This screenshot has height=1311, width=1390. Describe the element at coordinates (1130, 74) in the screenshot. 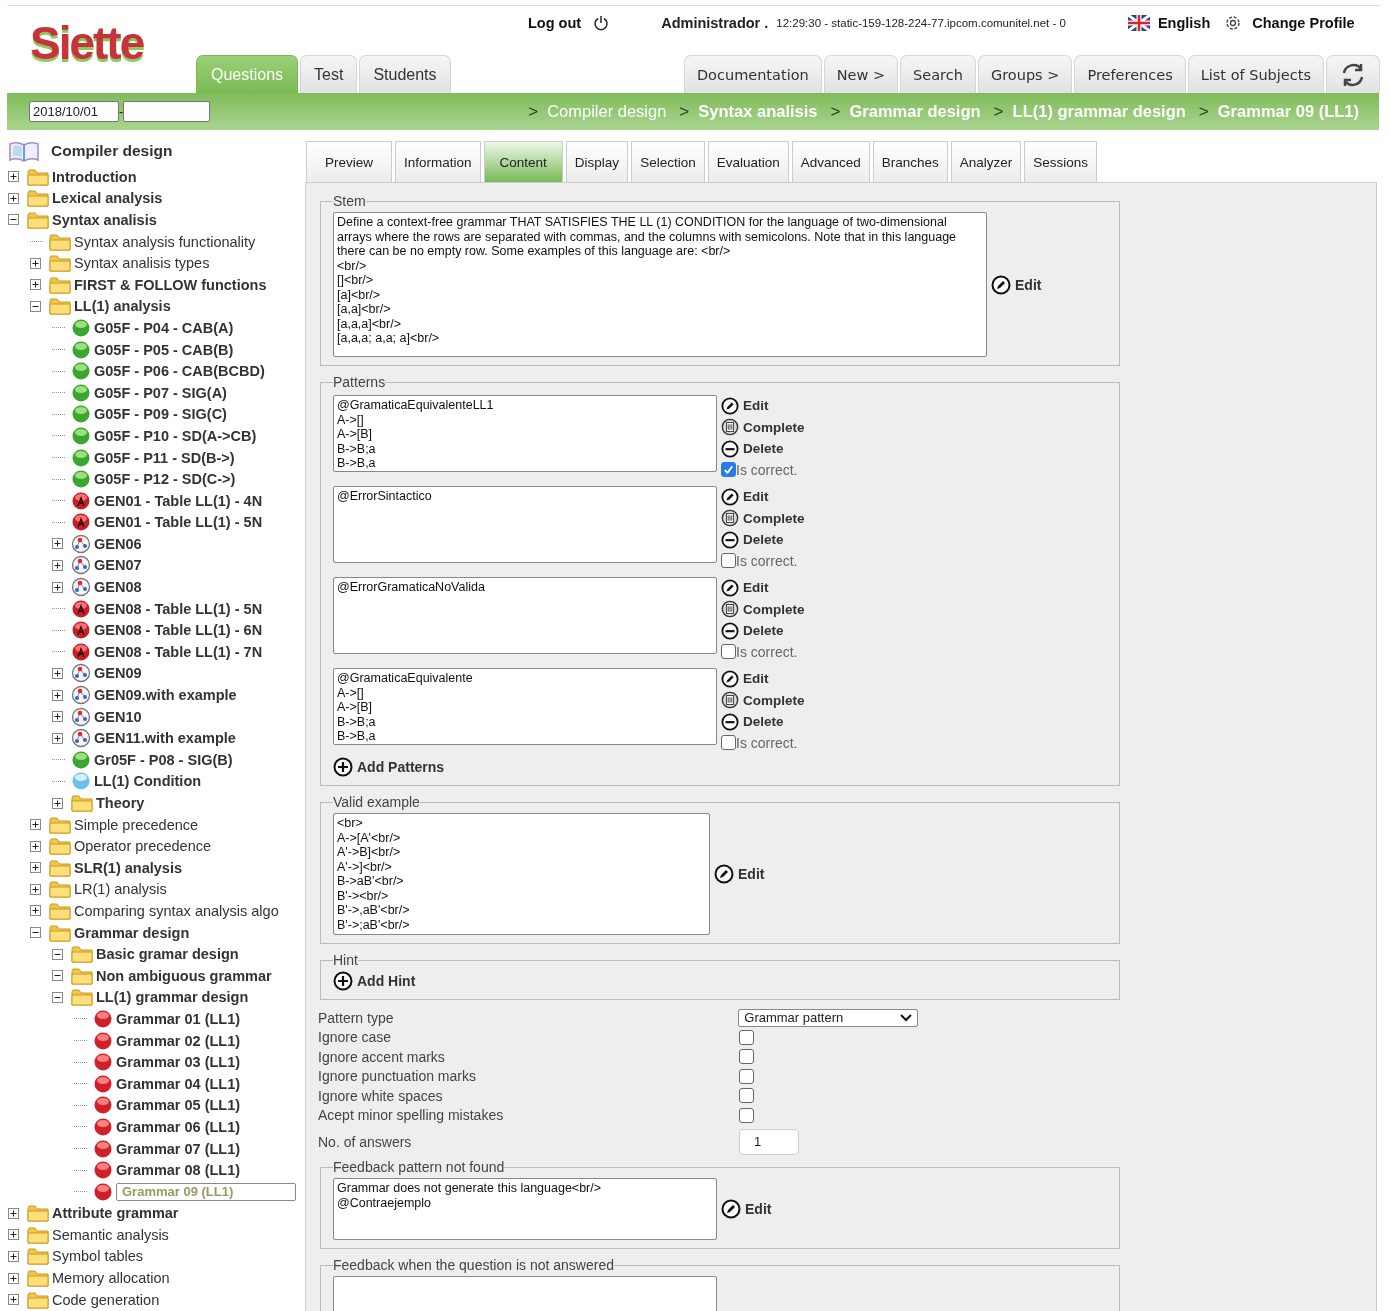

I see `menu-tab: Preferences` at that location.